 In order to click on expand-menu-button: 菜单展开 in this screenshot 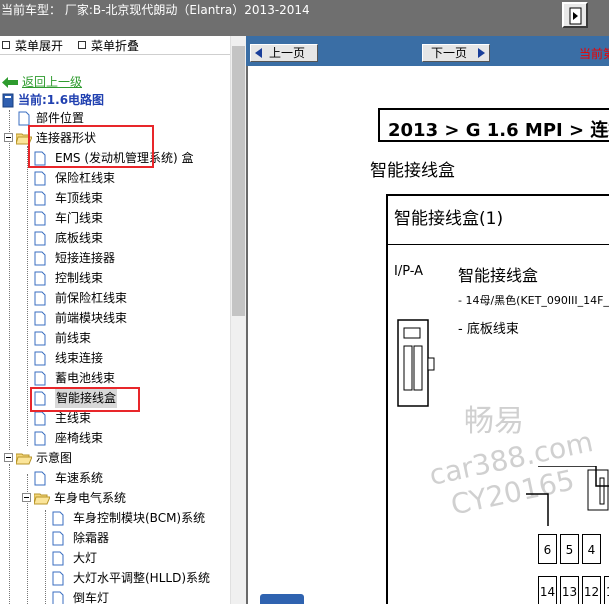, I will do `click(32, 45)`.